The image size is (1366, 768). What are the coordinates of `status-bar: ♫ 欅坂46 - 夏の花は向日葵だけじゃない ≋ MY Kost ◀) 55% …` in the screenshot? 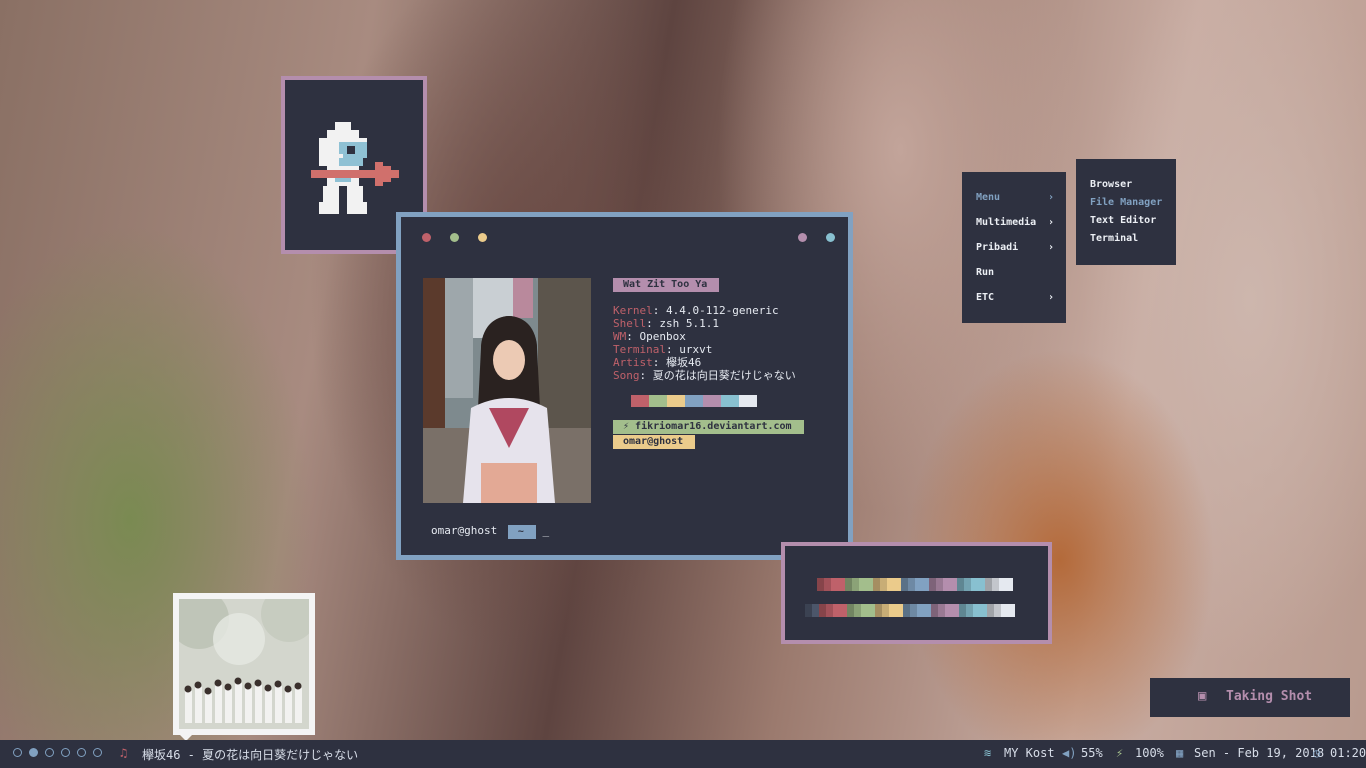 It's located at (683, 754).